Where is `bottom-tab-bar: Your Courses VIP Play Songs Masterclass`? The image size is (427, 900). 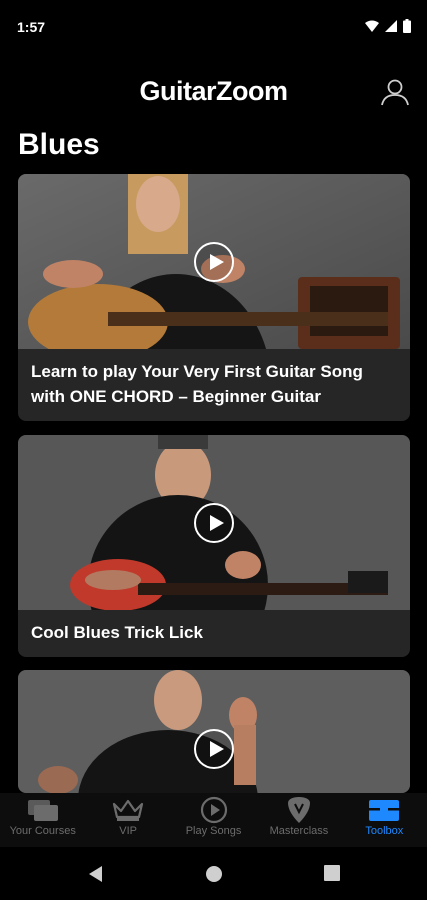
bottom-tab-bar: Your Courses VIP Play Songs Masterclass is located at coordinates (213, 820).